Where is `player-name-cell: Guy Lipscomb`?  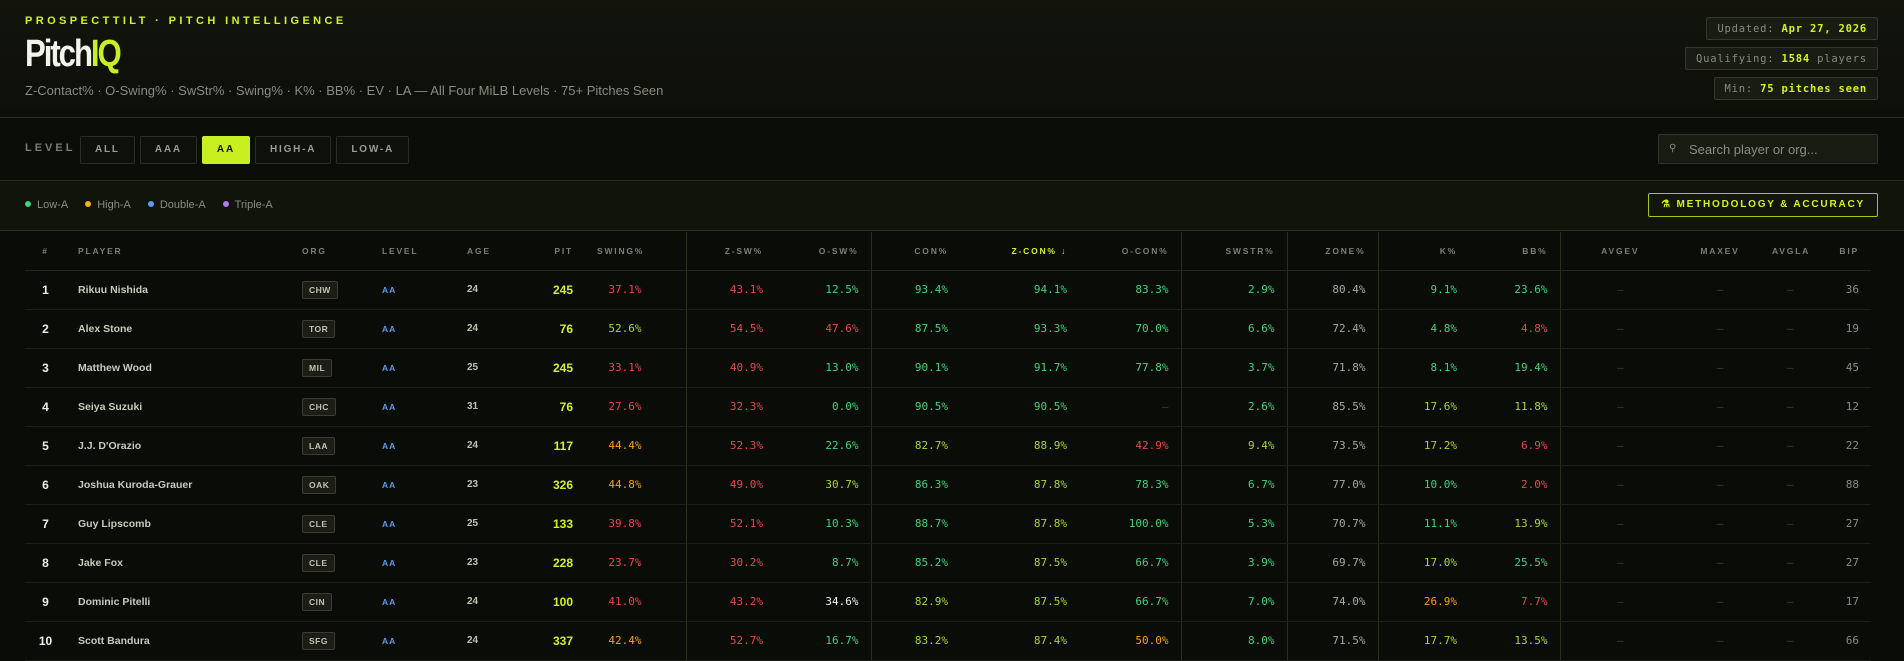 player-name-cell: Guy Lipscomb is located at coordinates (178, 524).